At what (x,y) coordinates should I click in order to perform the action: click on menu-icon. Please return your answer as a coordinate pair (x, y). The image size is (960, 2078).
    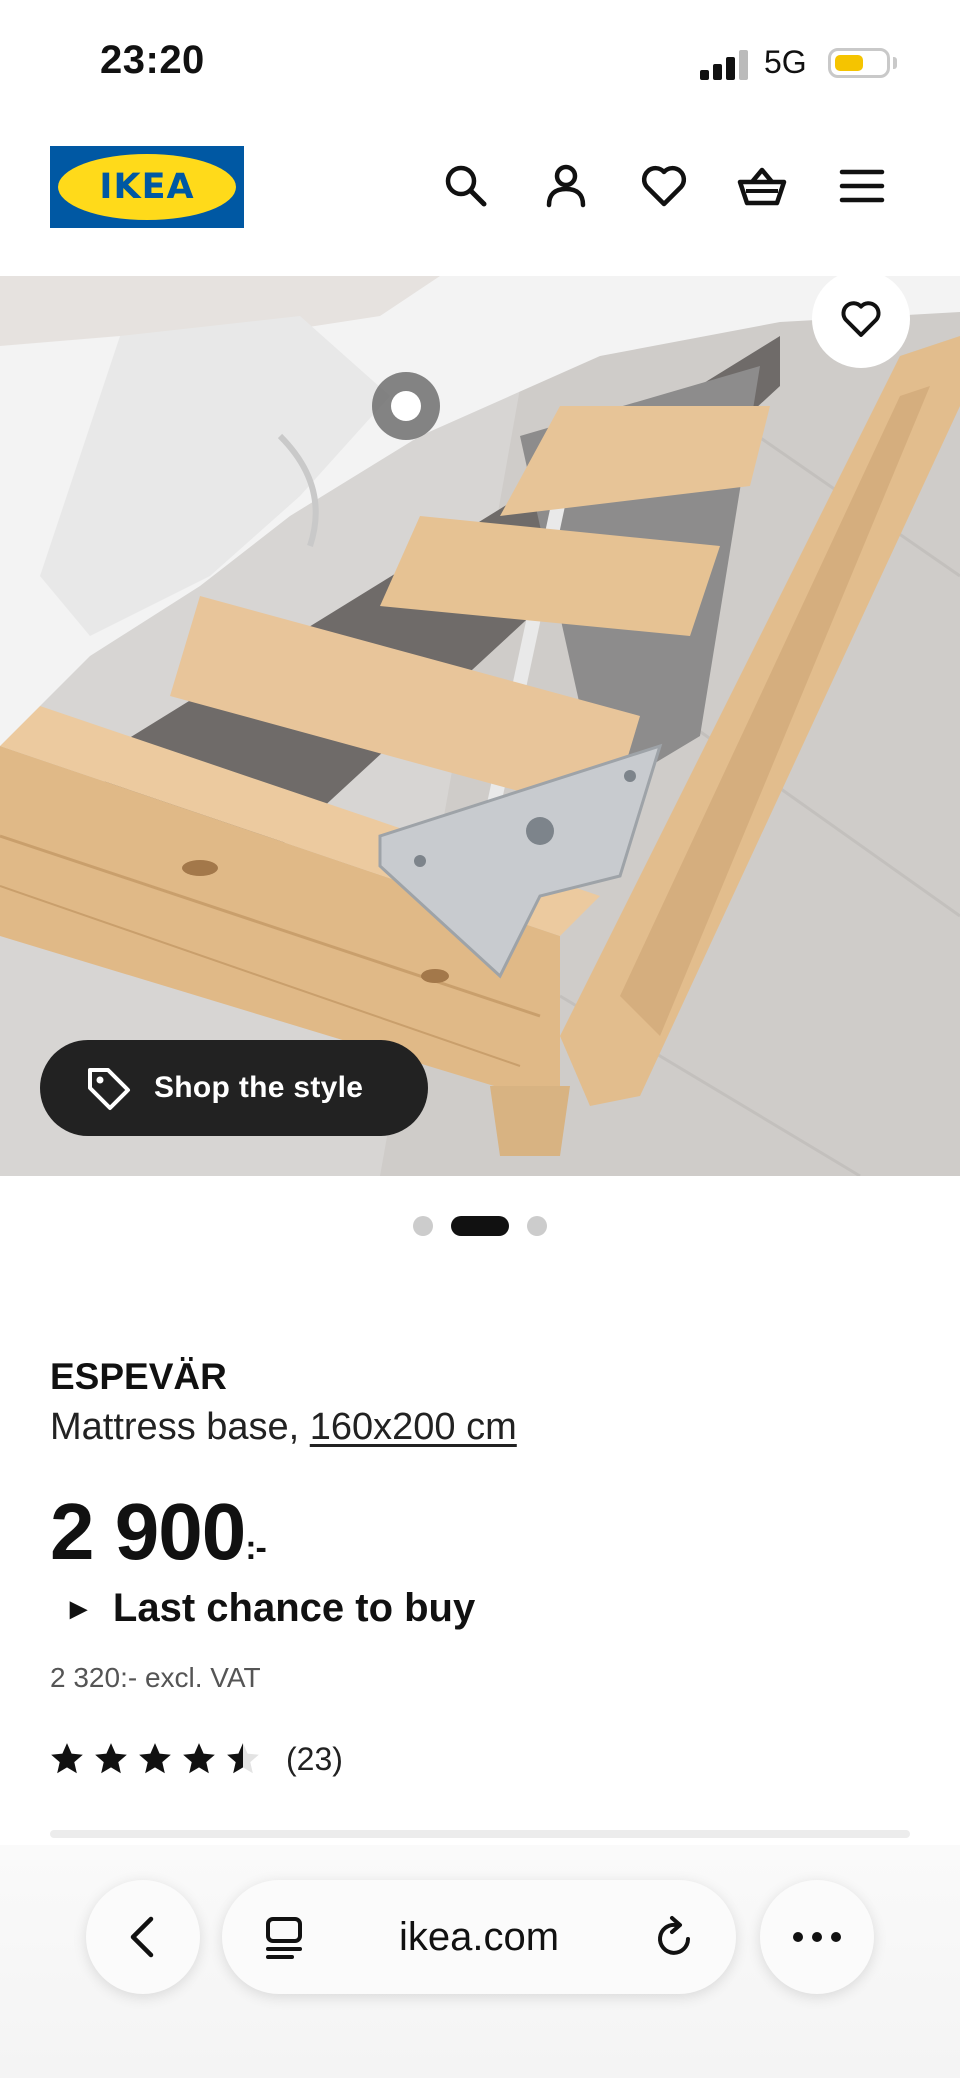
    Looking at the image, I should click on (862, 186).